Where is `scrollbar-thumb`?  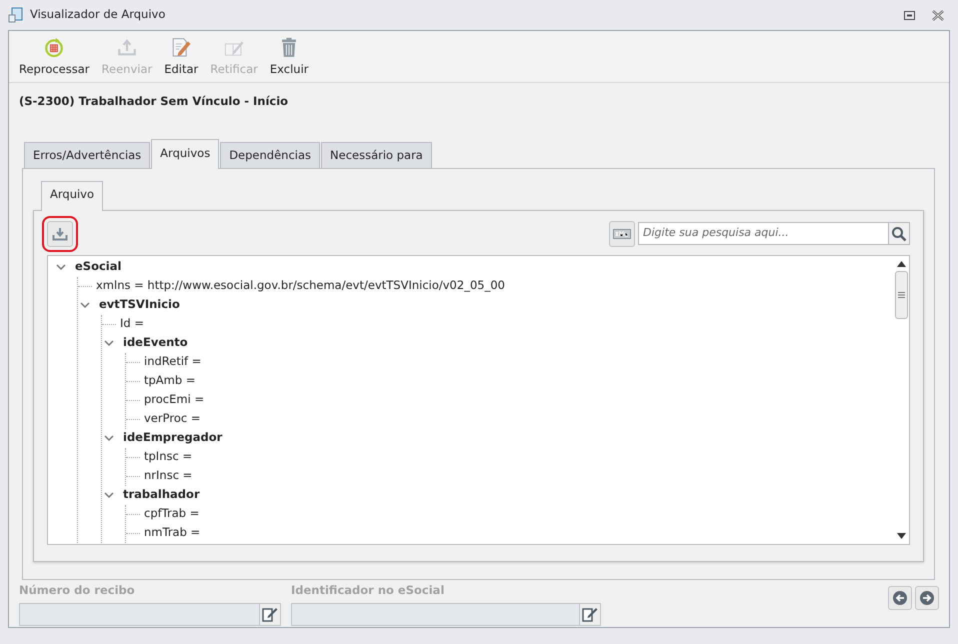 scrollbar-thumb is located at coordinates (901, 294).